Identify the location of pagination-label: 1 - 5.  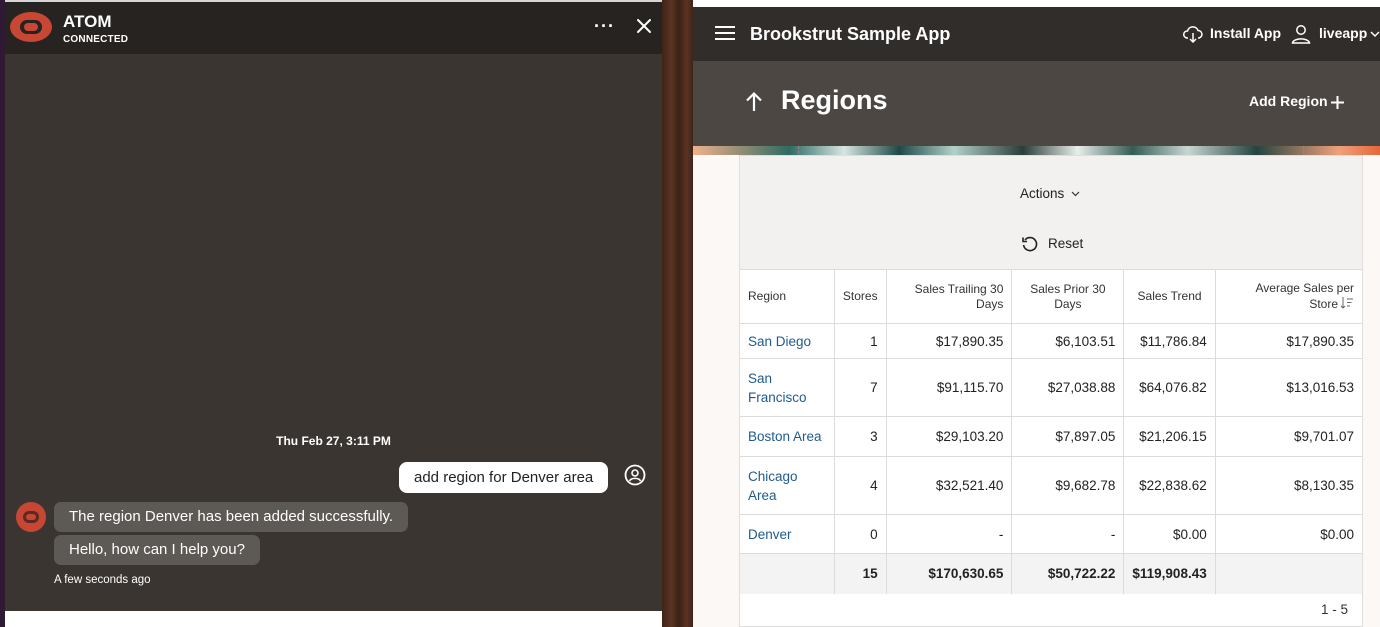
(1334, 609).